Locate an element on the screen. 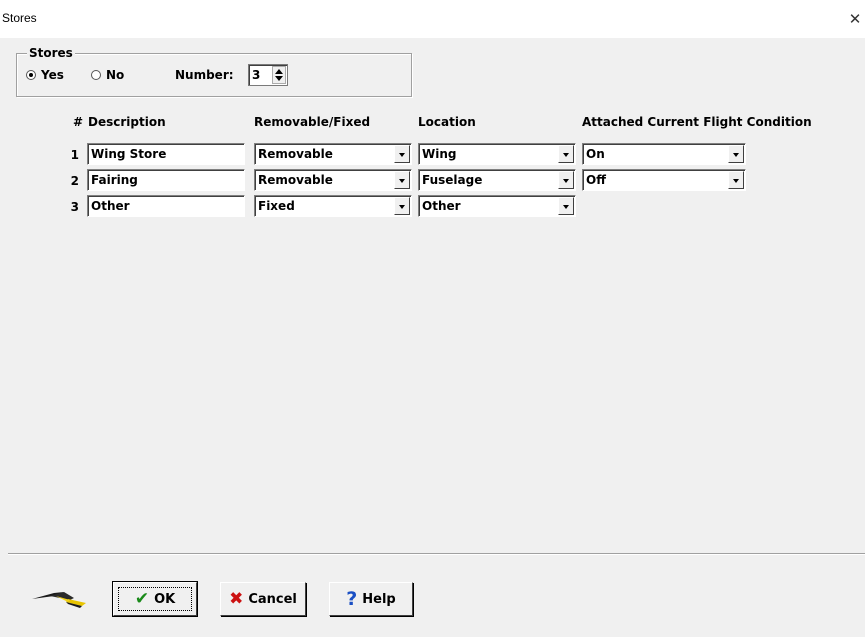 Image resolution: width=865 pixels, height=637 pixels. radio-no: No is located at coordinates (107, 75).